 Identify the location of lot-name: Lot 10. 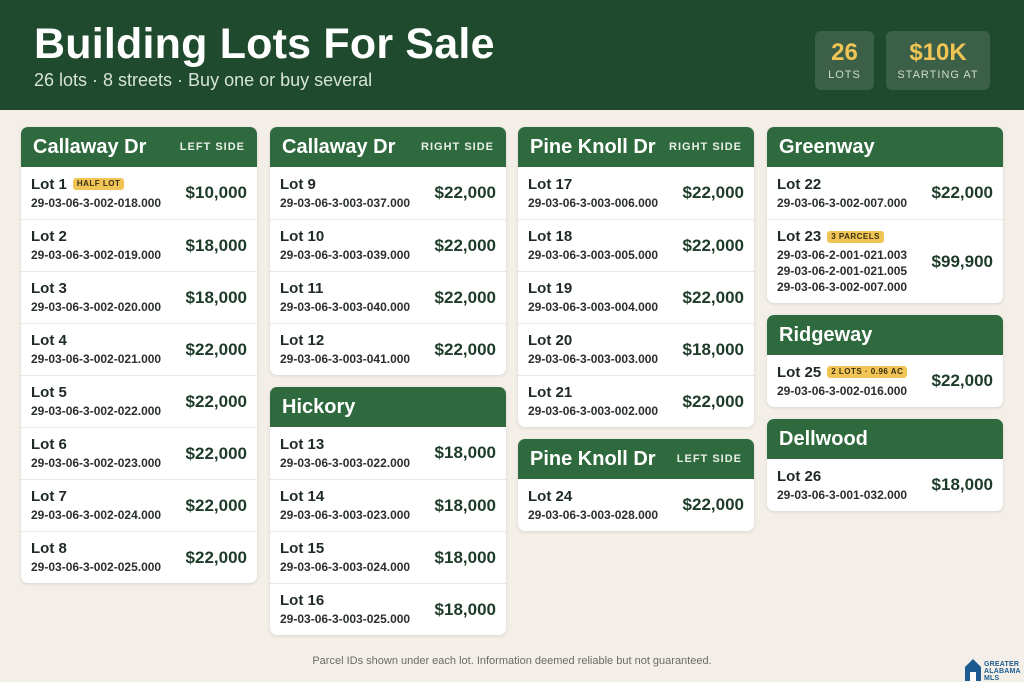
(302, 236).